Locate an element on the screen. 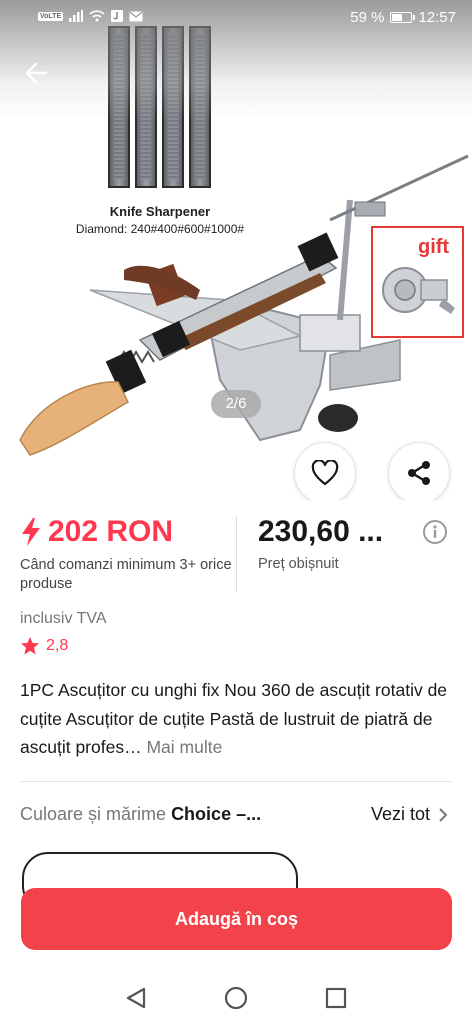 Image resolution: width=472 pixels, height=1024 pixels. wifi-icon is located at coordinates (97, 16).